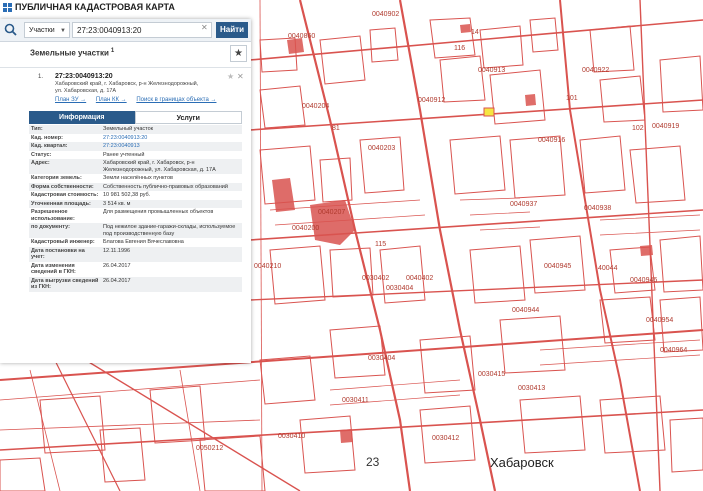 The width and height of the screenshot is (703, 491). Describe the element at coordinates (95, 7) in the screenshot. I see `app-title-text: ПУБЛИЧНАЯ КАДАСТРОВАЯ КАРТА` at that location.